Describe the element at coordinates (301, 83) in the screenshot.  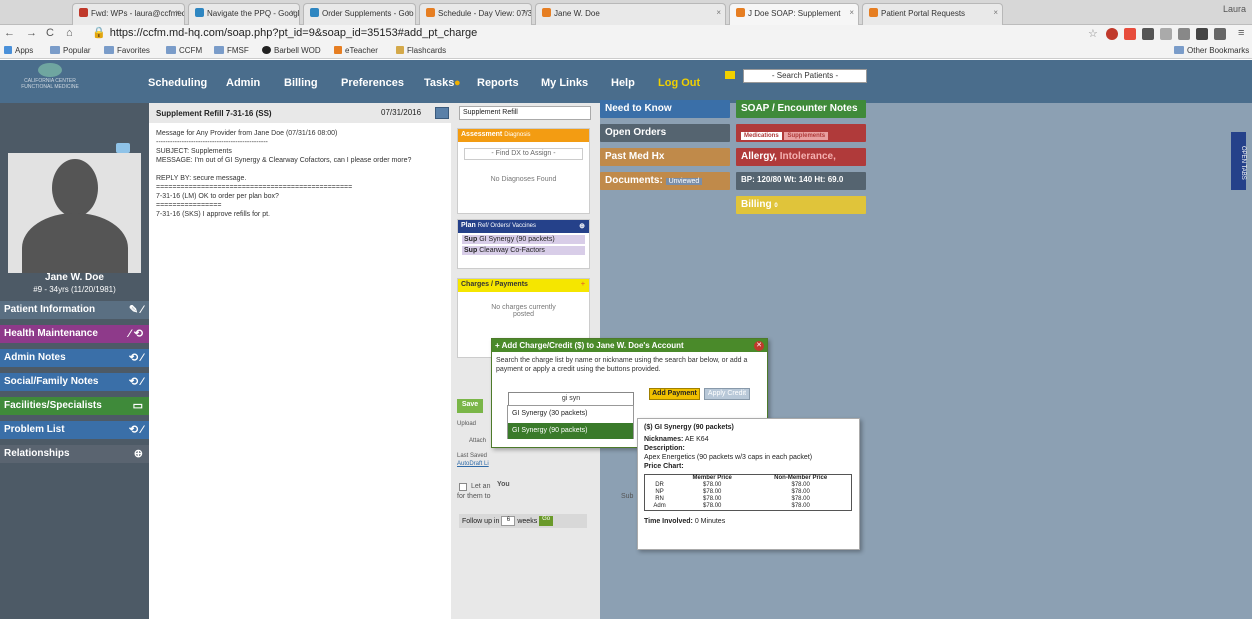
I see `nav-billing: Billing` at that location.